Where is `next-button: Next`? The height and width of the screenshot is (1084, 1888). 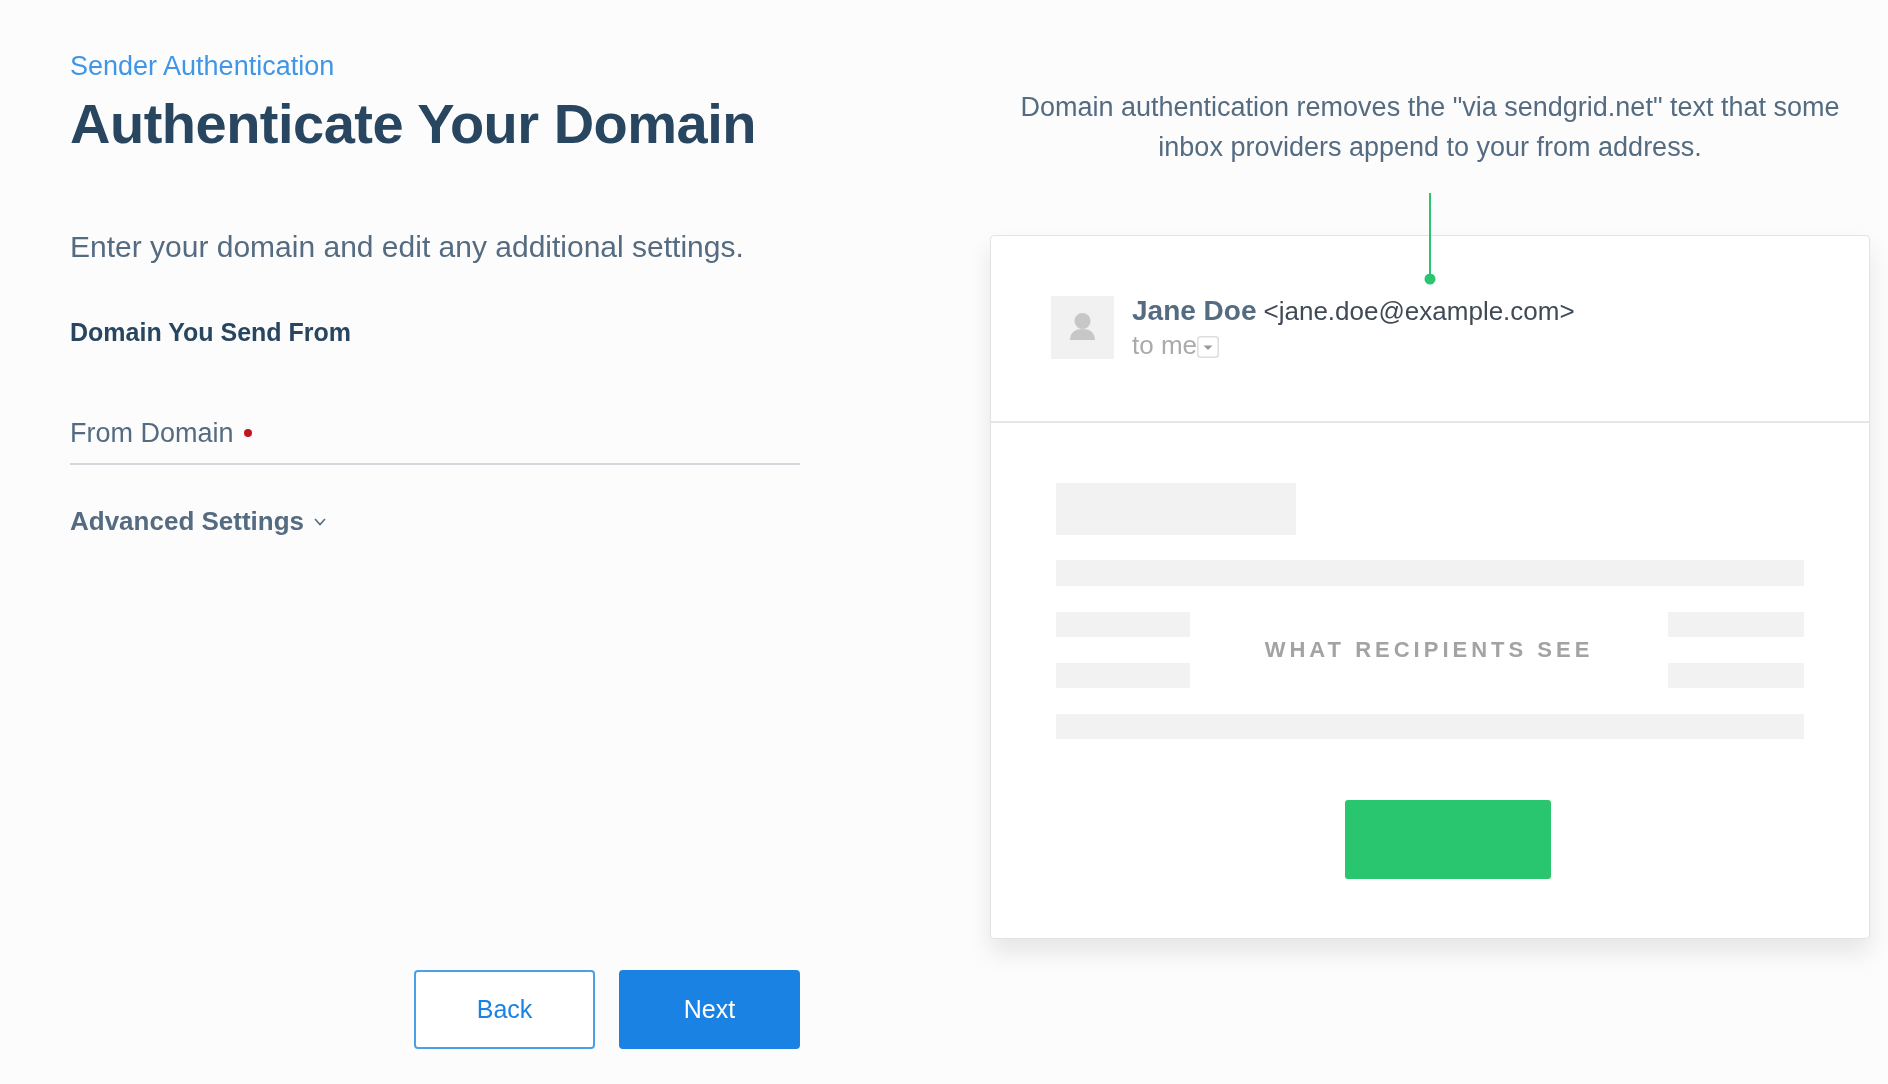
next-button: Next is located at coordinates (709, 1009).